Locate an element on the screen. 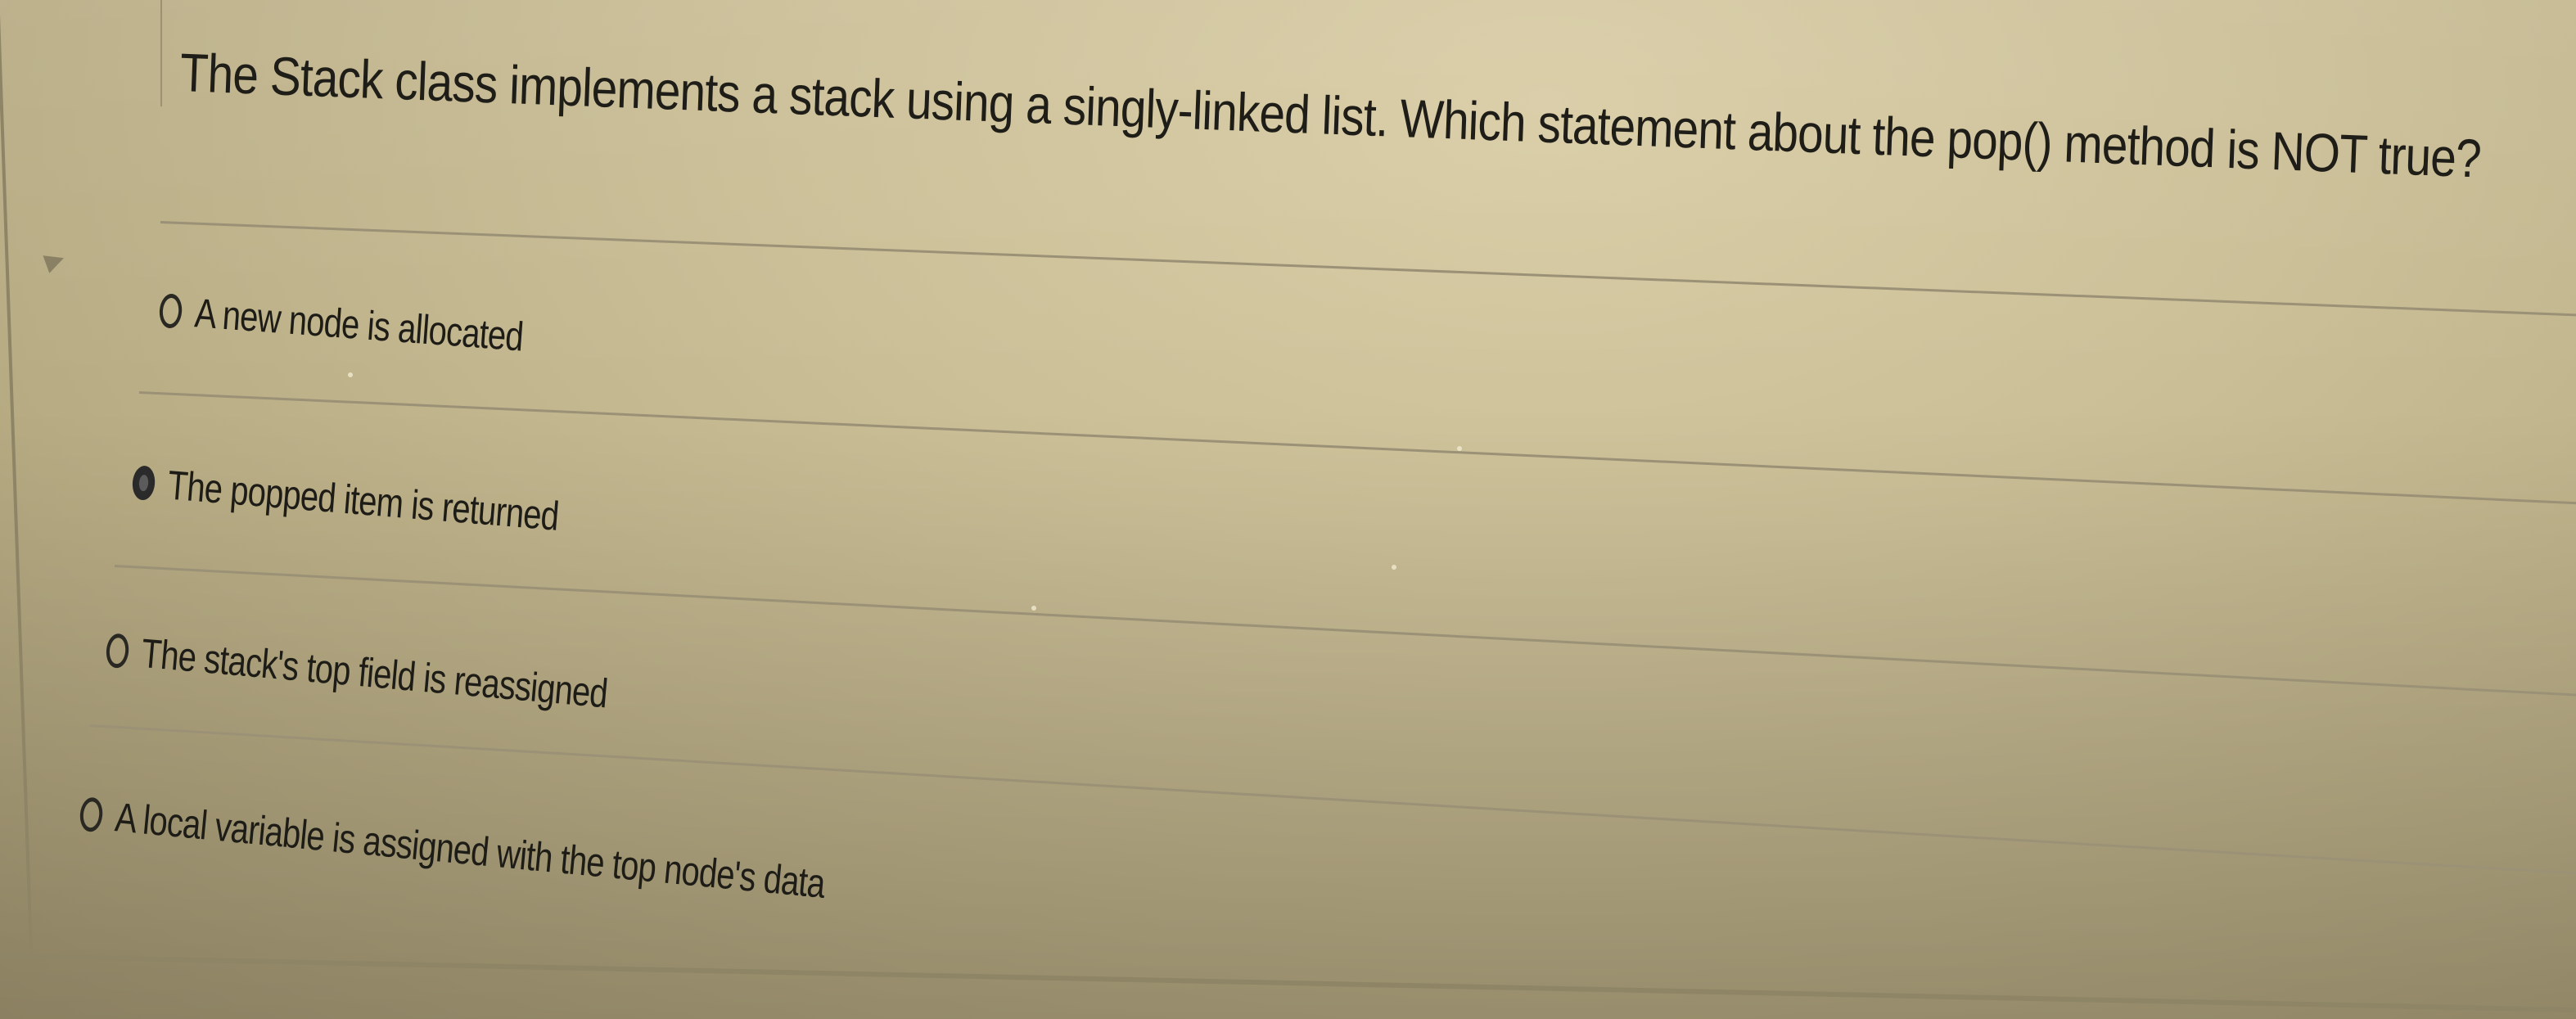  radio-checked-icon is located at coordinates (143, 483).